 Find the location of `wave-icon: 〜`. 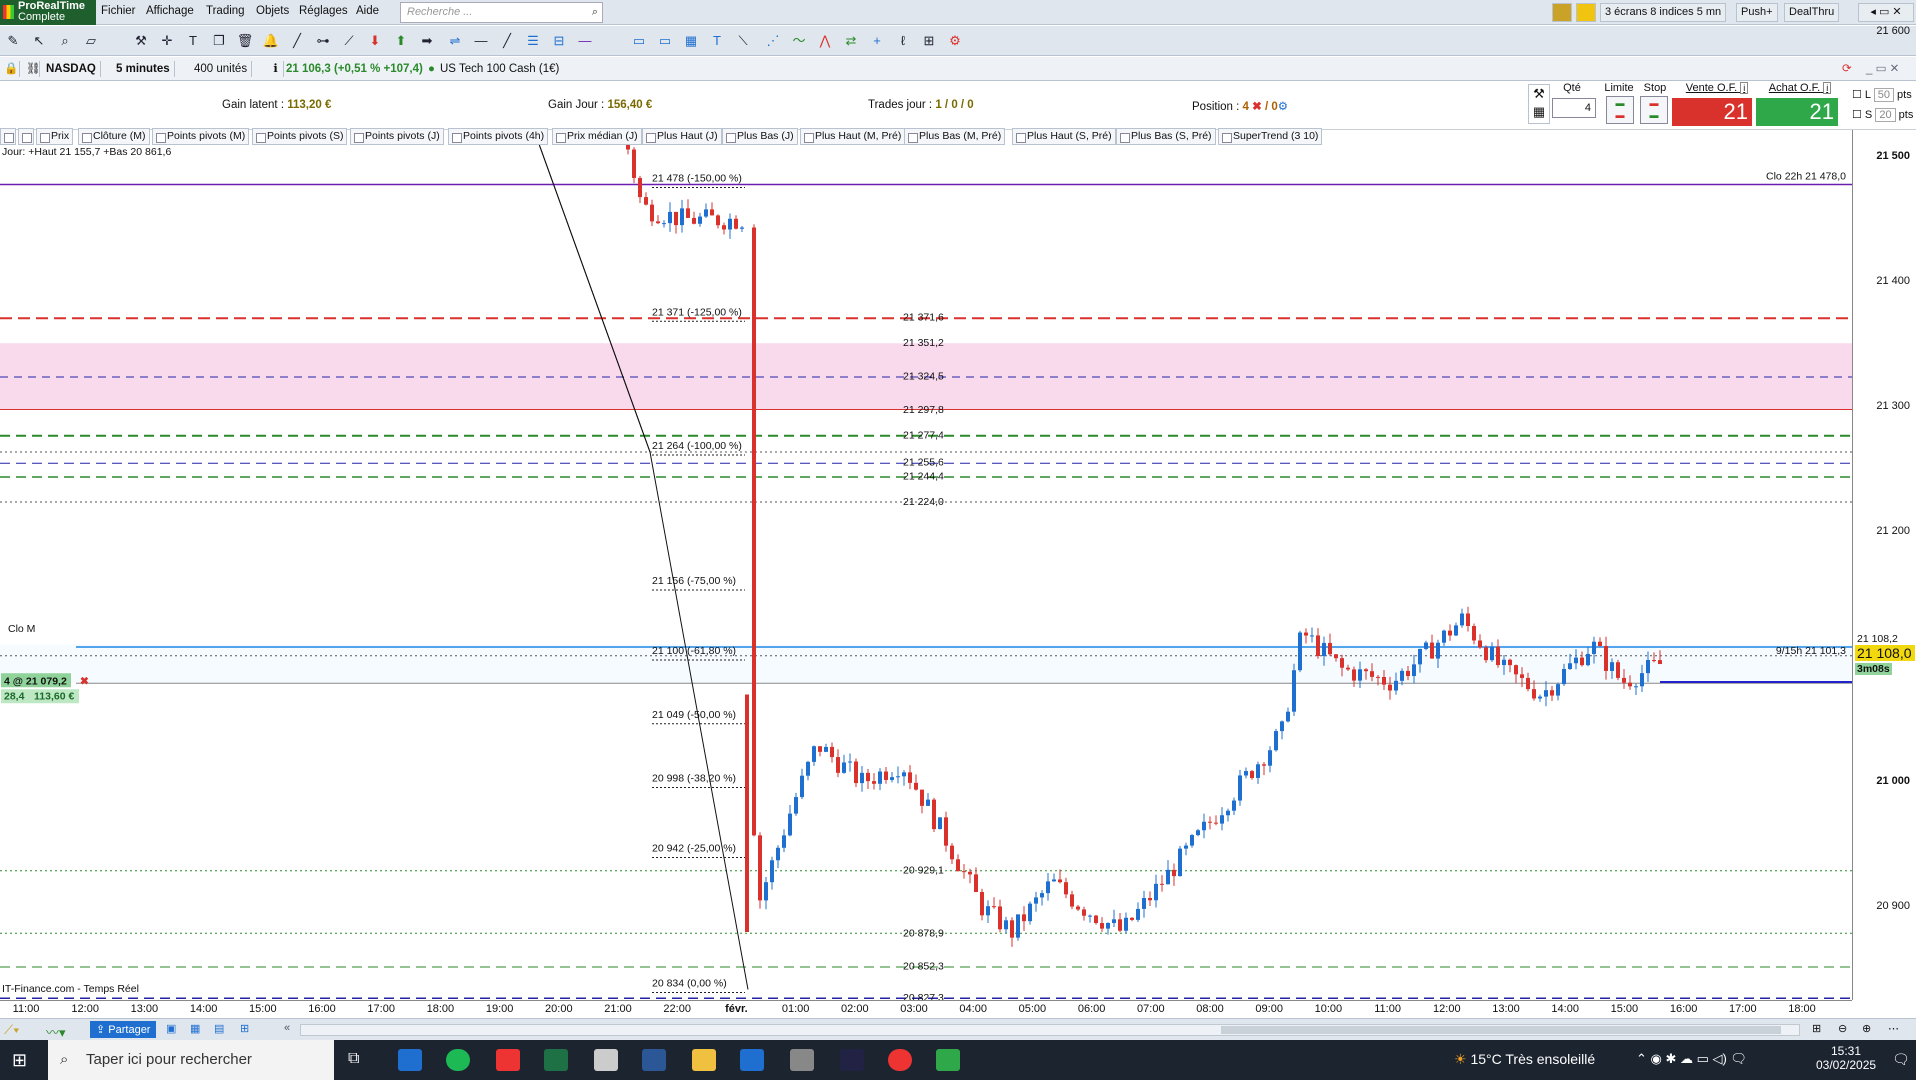

wave-icon: 〜 is located at coordinates (799, 41).